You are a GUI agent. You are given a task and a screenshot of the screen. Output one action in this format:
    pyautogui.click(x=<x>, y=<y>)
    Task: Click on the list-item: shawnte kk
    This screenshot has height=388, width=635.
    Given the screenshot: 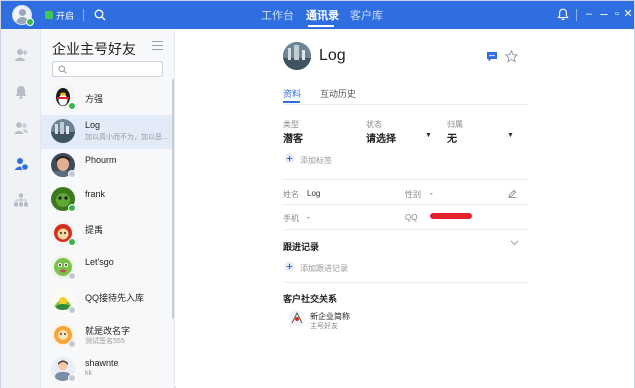 What is the action you would take?
    pyautogui.click(x=106, y=370)
    